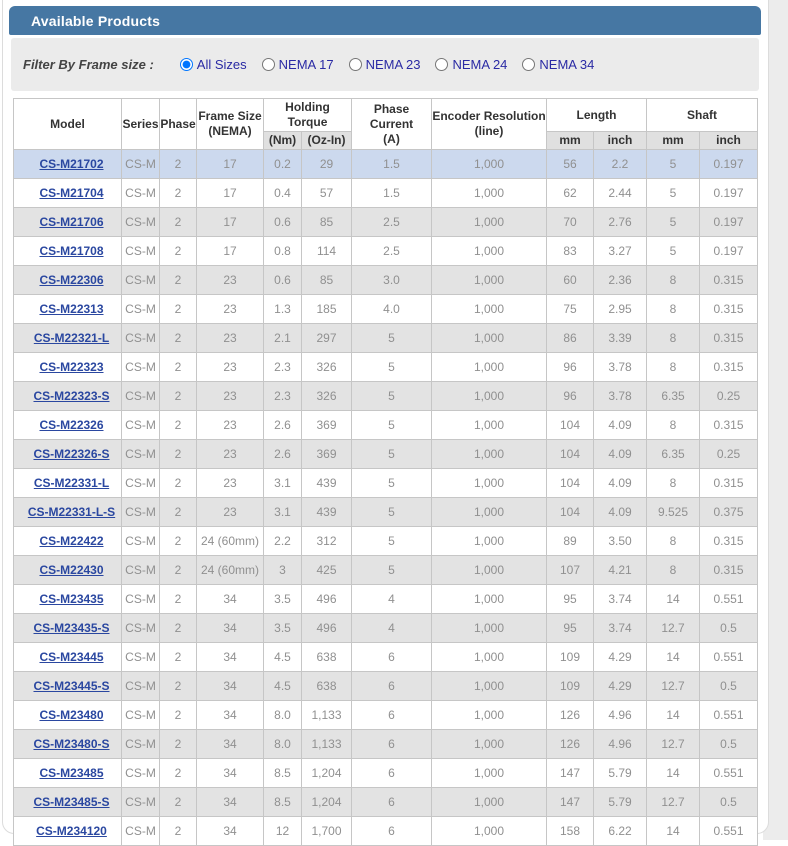 This screenshot has height=846, width=788. Describe the element at coordinates (71, 222) in the screenshot. I see `model-link: CS-M21706` at that location.